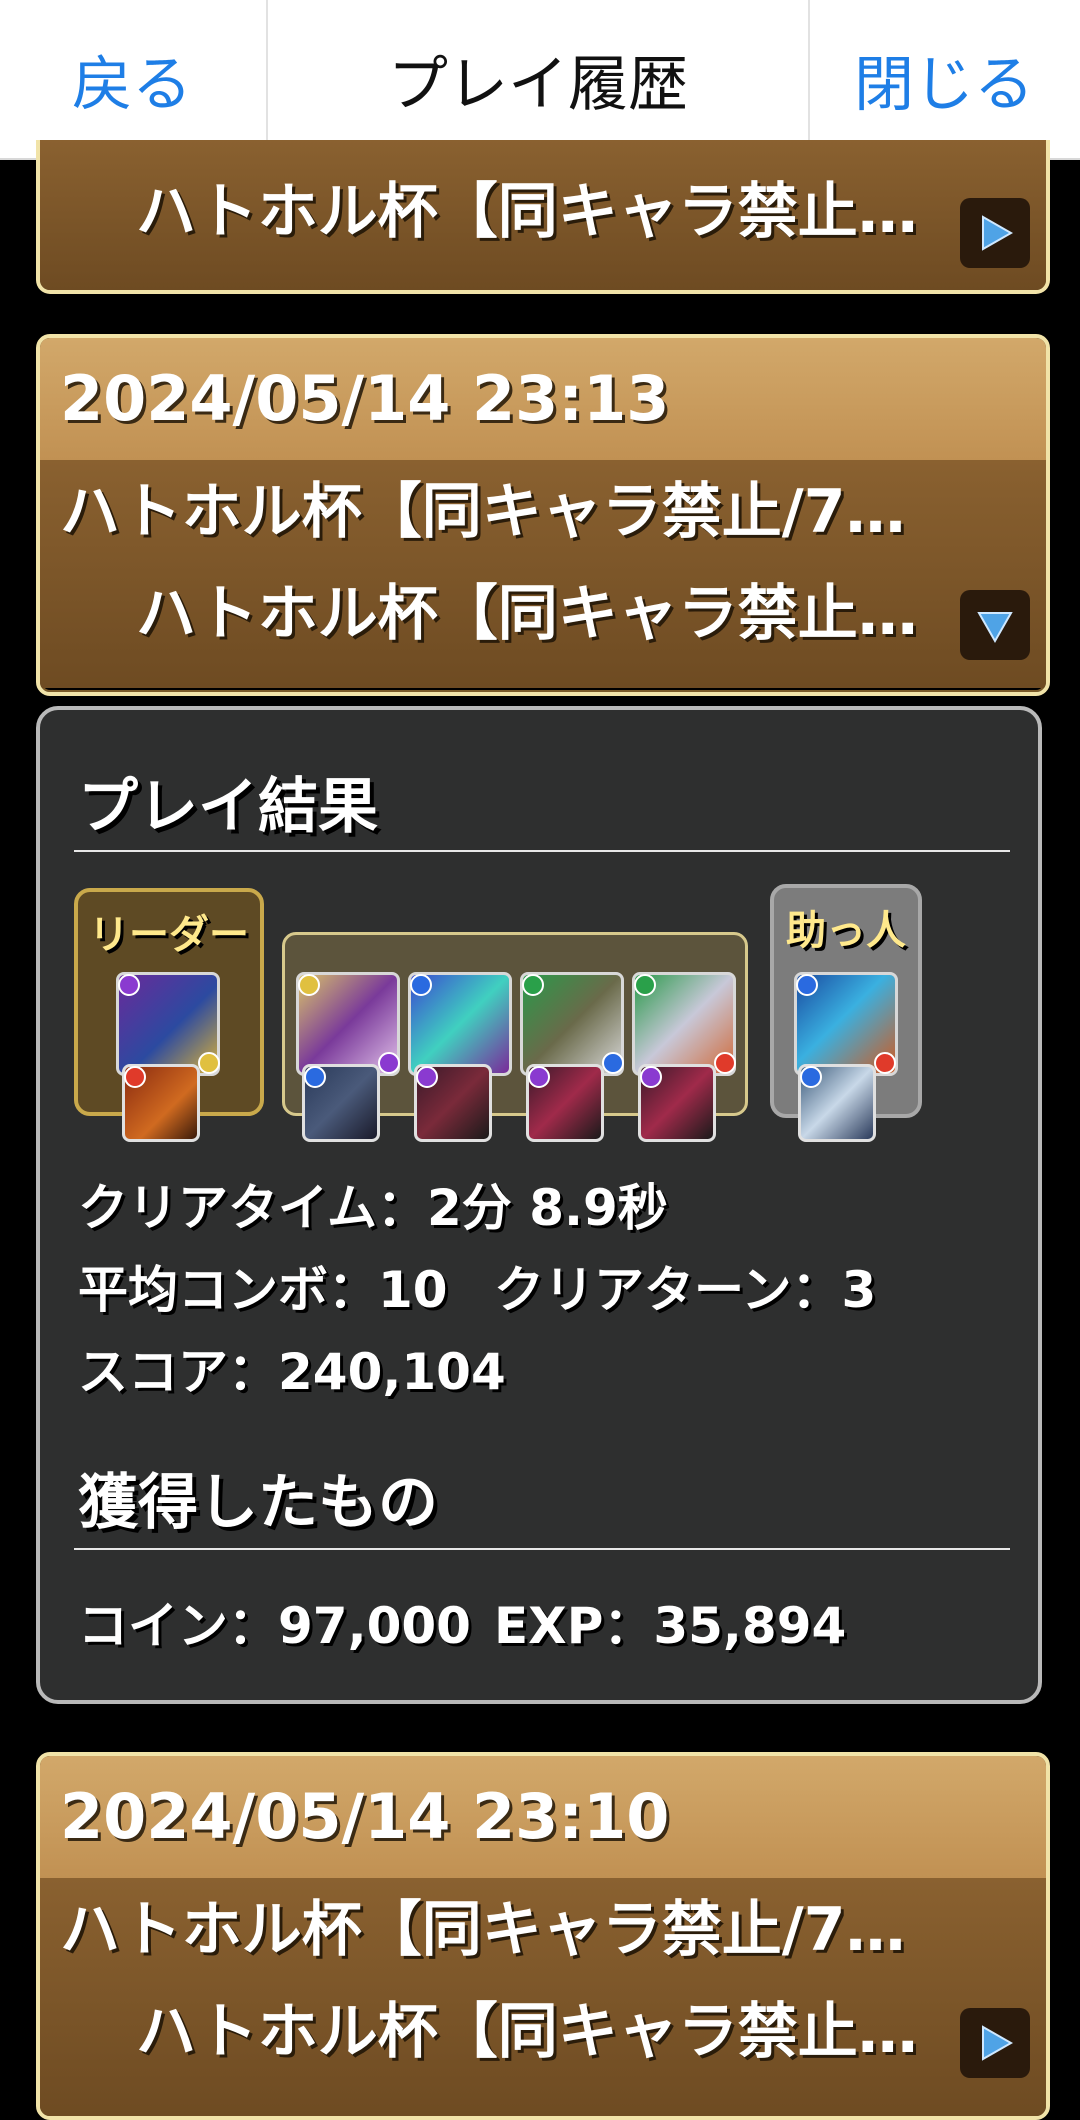 The width and height of the screenshot is (1080, 2120). I want to click on leader-label: リーダー, so click(169, 935).